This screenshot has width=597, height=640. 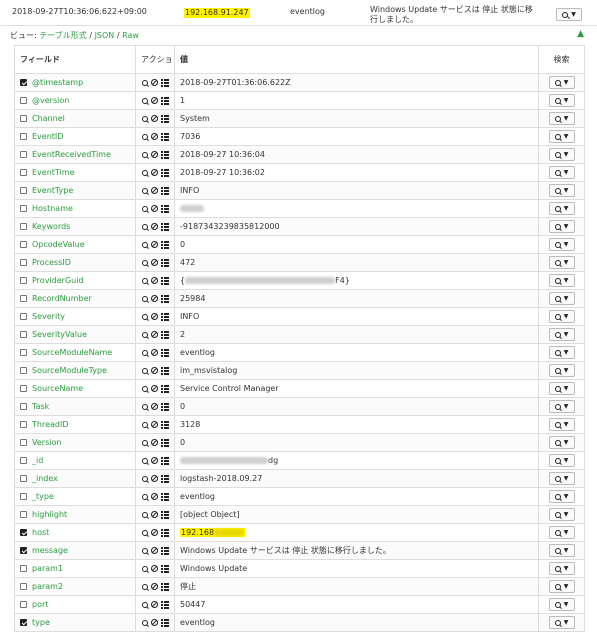 I want to click on field-name: ProviderGuid, so click(x=58, y=280).